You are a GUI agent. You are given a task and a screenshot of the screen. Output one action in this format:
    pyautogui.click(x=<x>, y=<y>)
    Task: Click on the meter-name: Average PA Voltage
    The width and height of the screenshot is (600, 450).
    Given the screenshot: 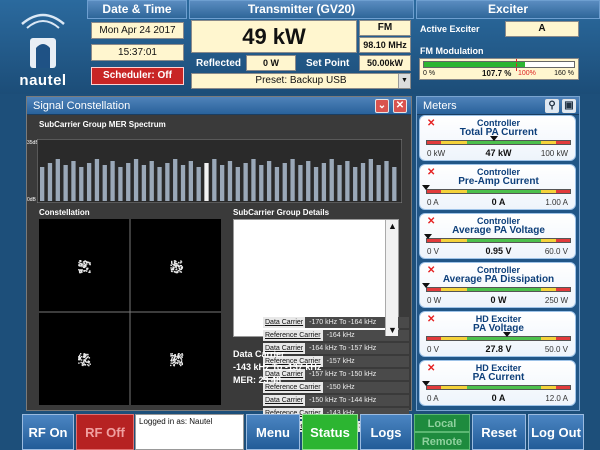 What is the action you would take?
    pyautogui.click(x=498, y=230)
    